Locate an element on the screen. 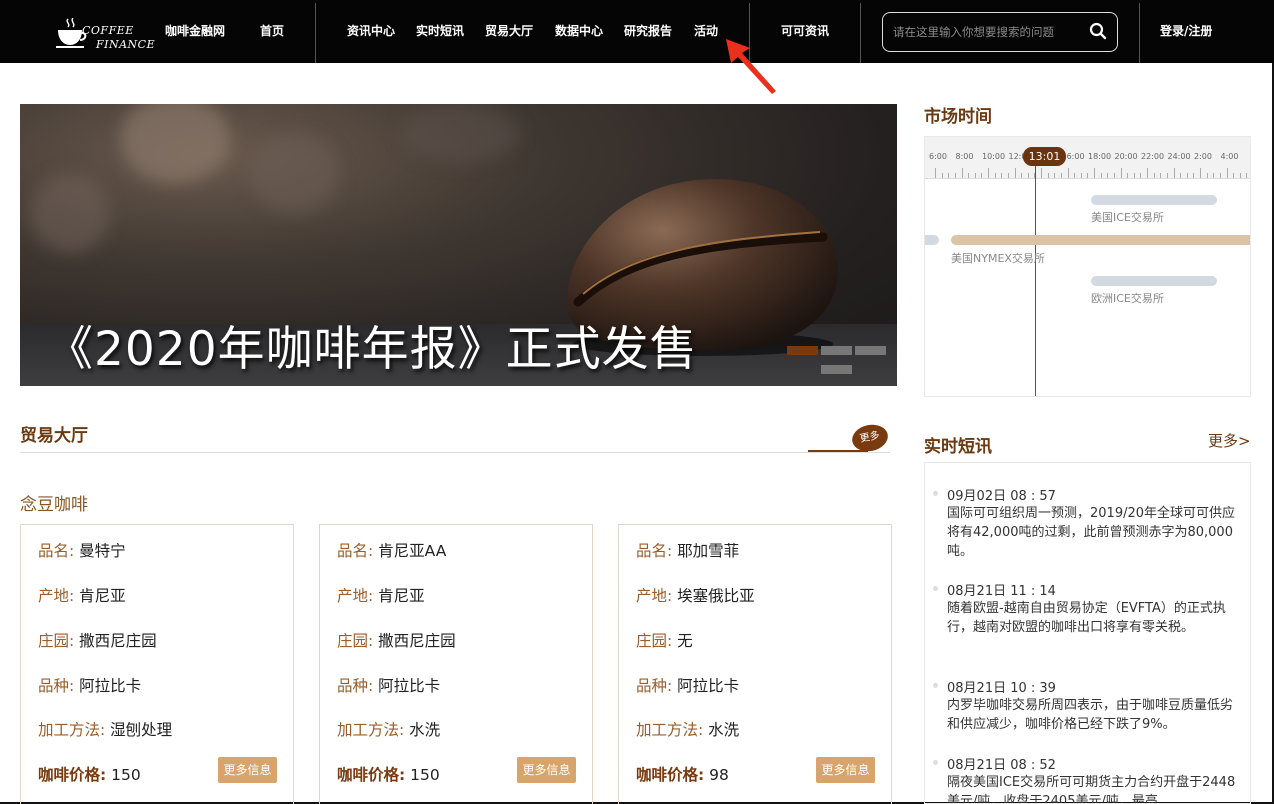 This screenshot has width=1274, height=804. nymex-session-bar is located at coordinates (1100, 240).